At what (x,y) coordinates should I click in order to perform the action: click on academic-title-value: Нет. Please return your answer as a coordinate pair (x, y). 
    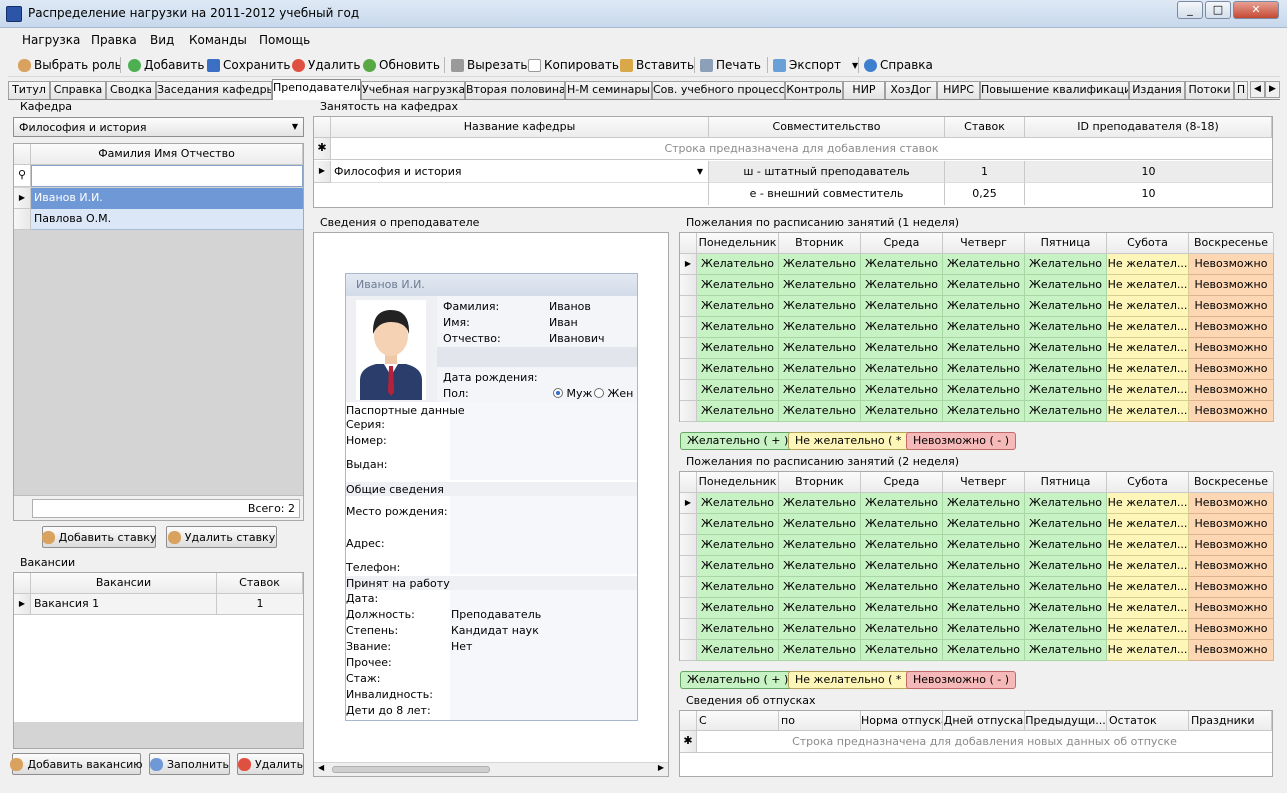
    Looking at the image, I should click on (461, 646).